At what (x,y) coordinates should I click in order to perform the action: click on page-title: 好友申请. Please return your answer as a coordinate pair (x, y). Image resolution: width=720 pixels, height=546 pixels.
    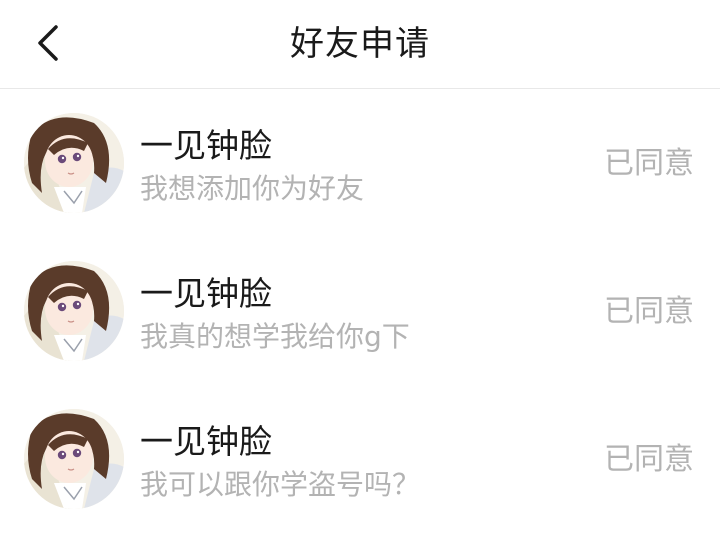
    Looking at the image, I should click on (360, 44).